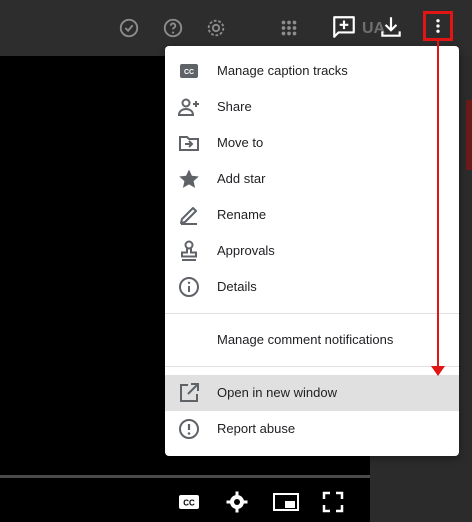 This screenshot has width=472, height=522. I want to click on open-in-new-icon, so click(189, 392).